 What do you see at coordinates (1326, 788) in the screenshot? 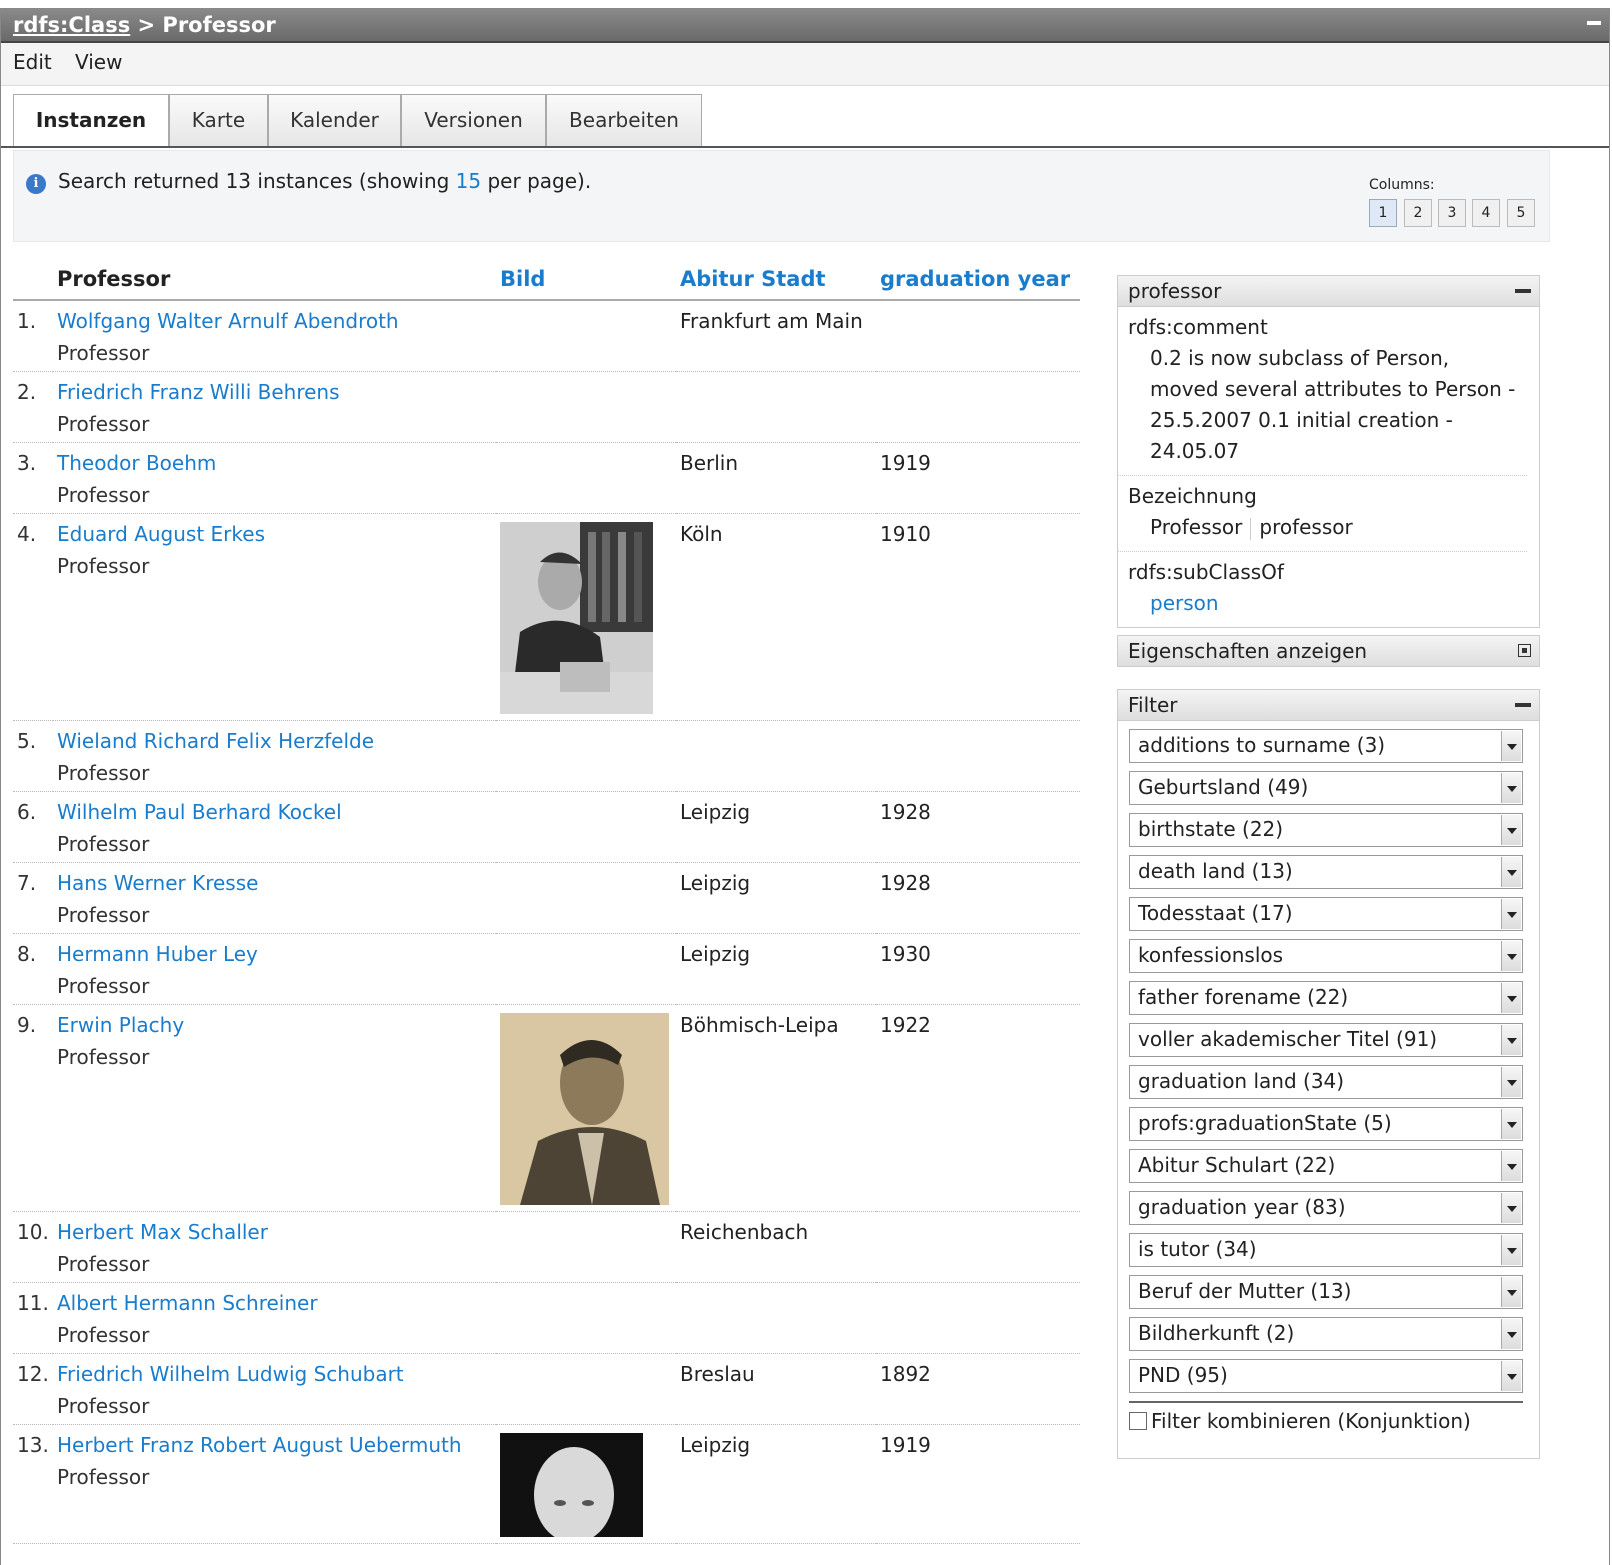
I see `filter-select: Geburtsland (49)` at bounding box center [1326, 788].